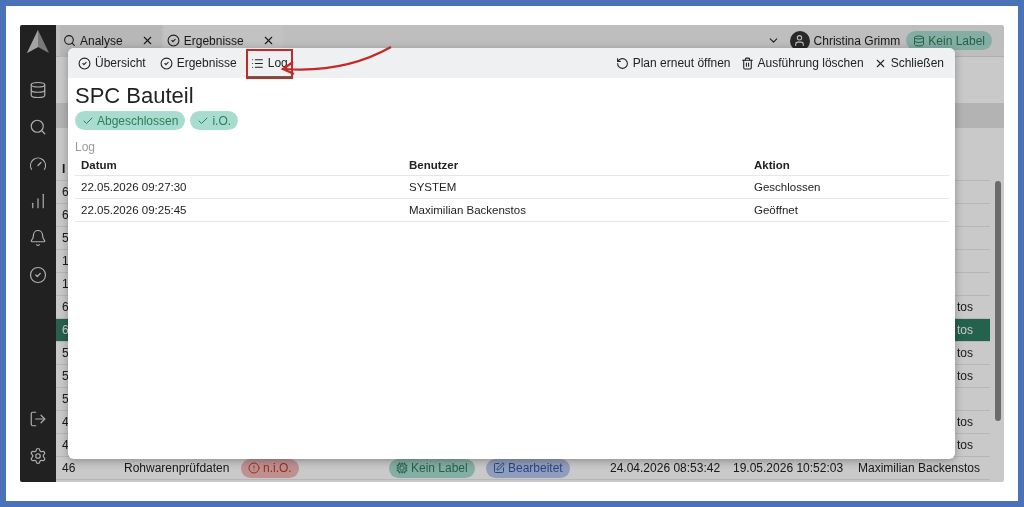 The width and height of the screenshot is (1024, 507). What do you see at coordinates (254, 468) in the screenshot?
I see `alert-icon` at bounding box center [254, 468].